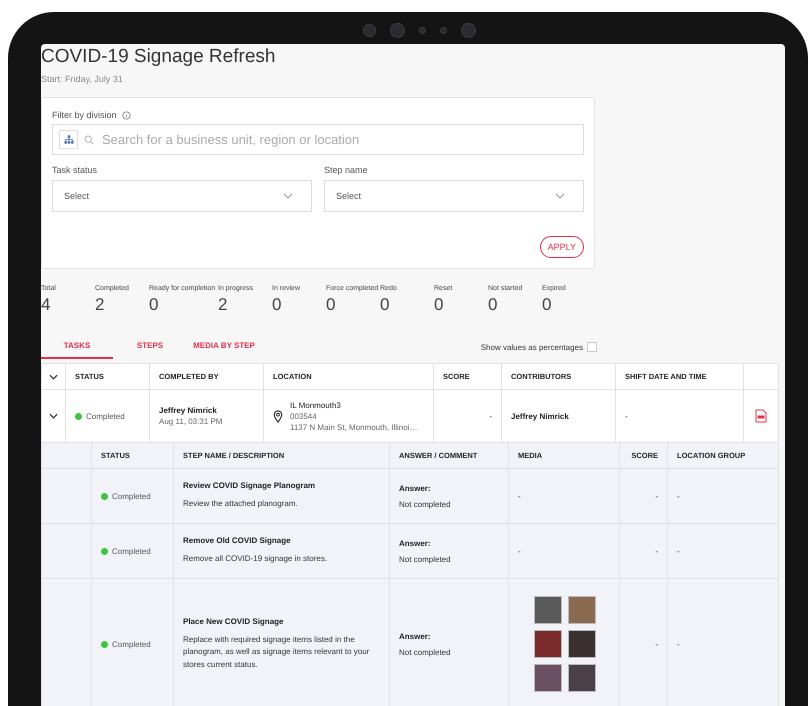  What do you see at coordinates (592, 347) in the screenshot?
I see `percentages-checkbox` at bounding box center [592, 347].